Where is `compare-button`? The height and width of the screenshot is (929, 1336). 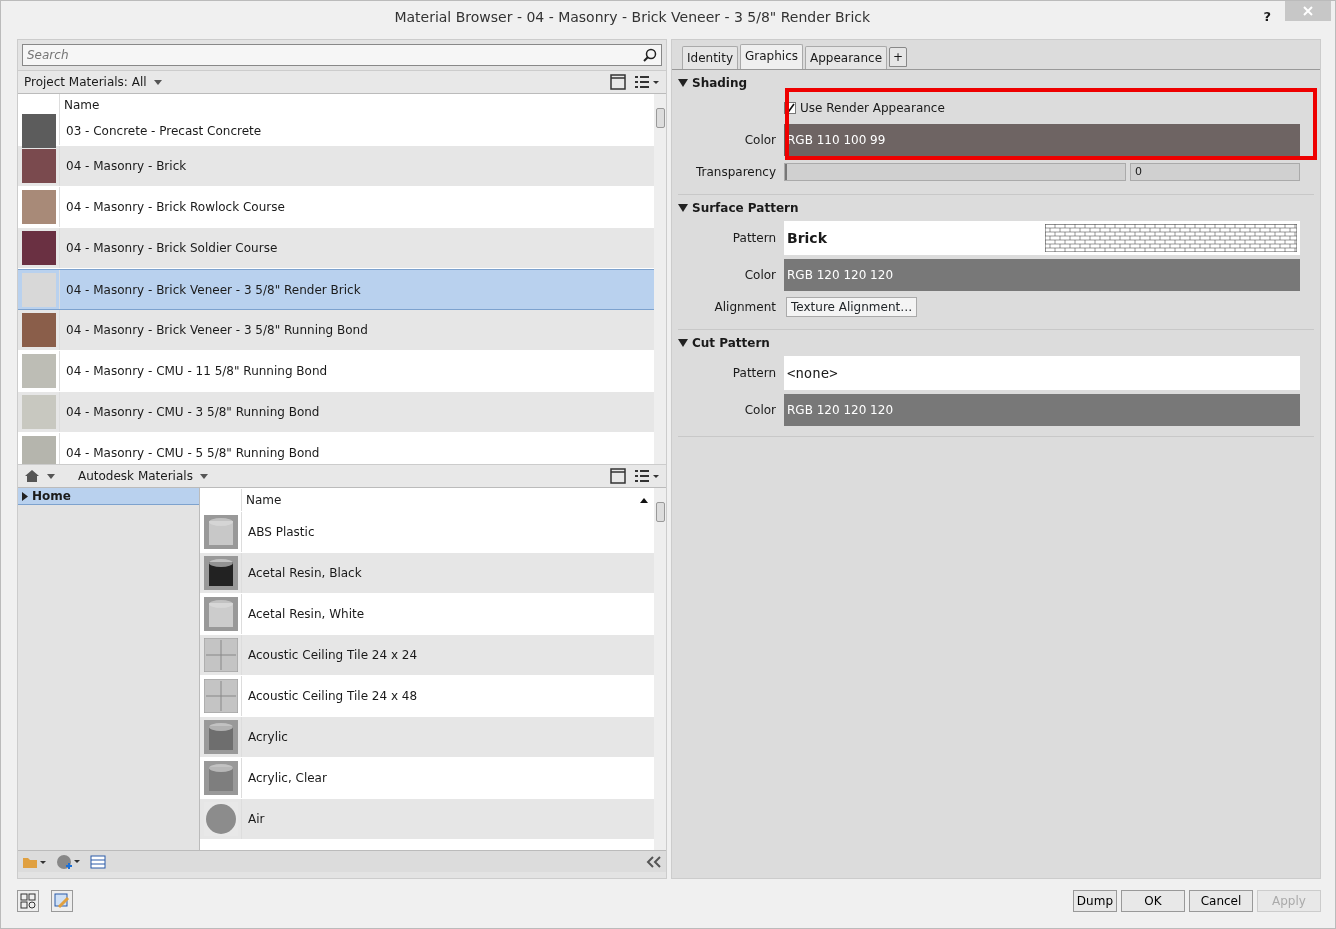 compare-button is located at coordinates (28, 901).